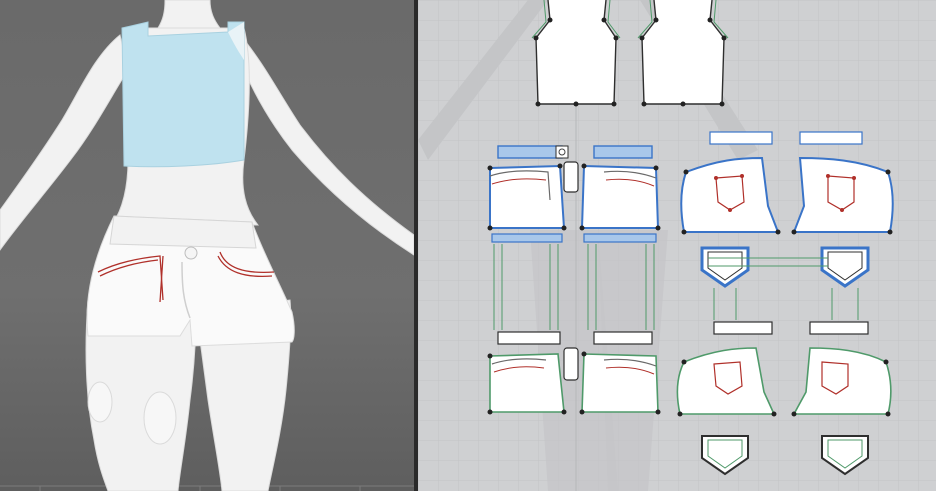  I want to click on shorts-button, so click(191, 253).